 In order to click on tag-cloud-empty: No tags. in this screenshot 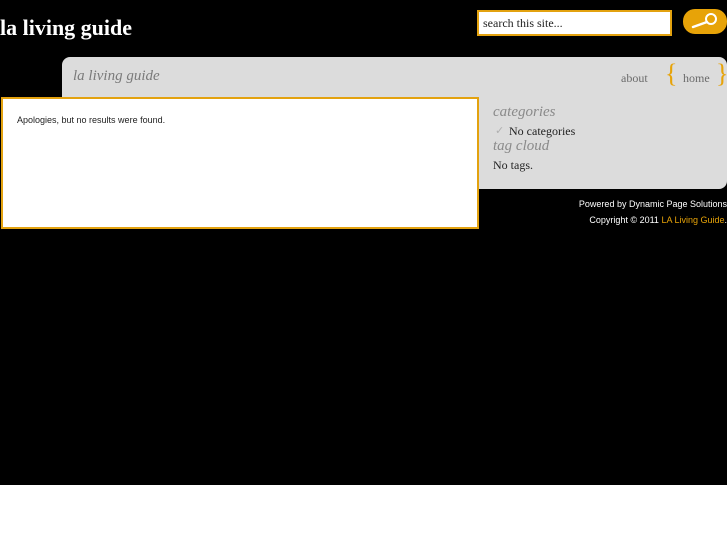, I will do `click(513, 165)`.